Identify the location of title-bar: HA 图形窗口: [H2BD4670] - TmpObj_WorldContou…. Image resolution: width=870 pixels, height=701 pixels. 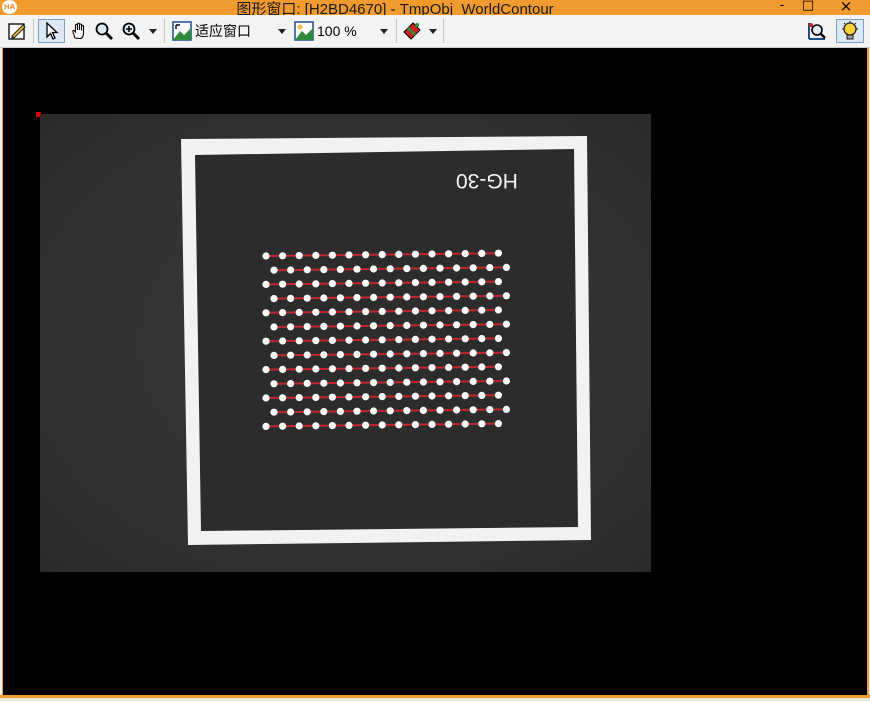
(435, 9).